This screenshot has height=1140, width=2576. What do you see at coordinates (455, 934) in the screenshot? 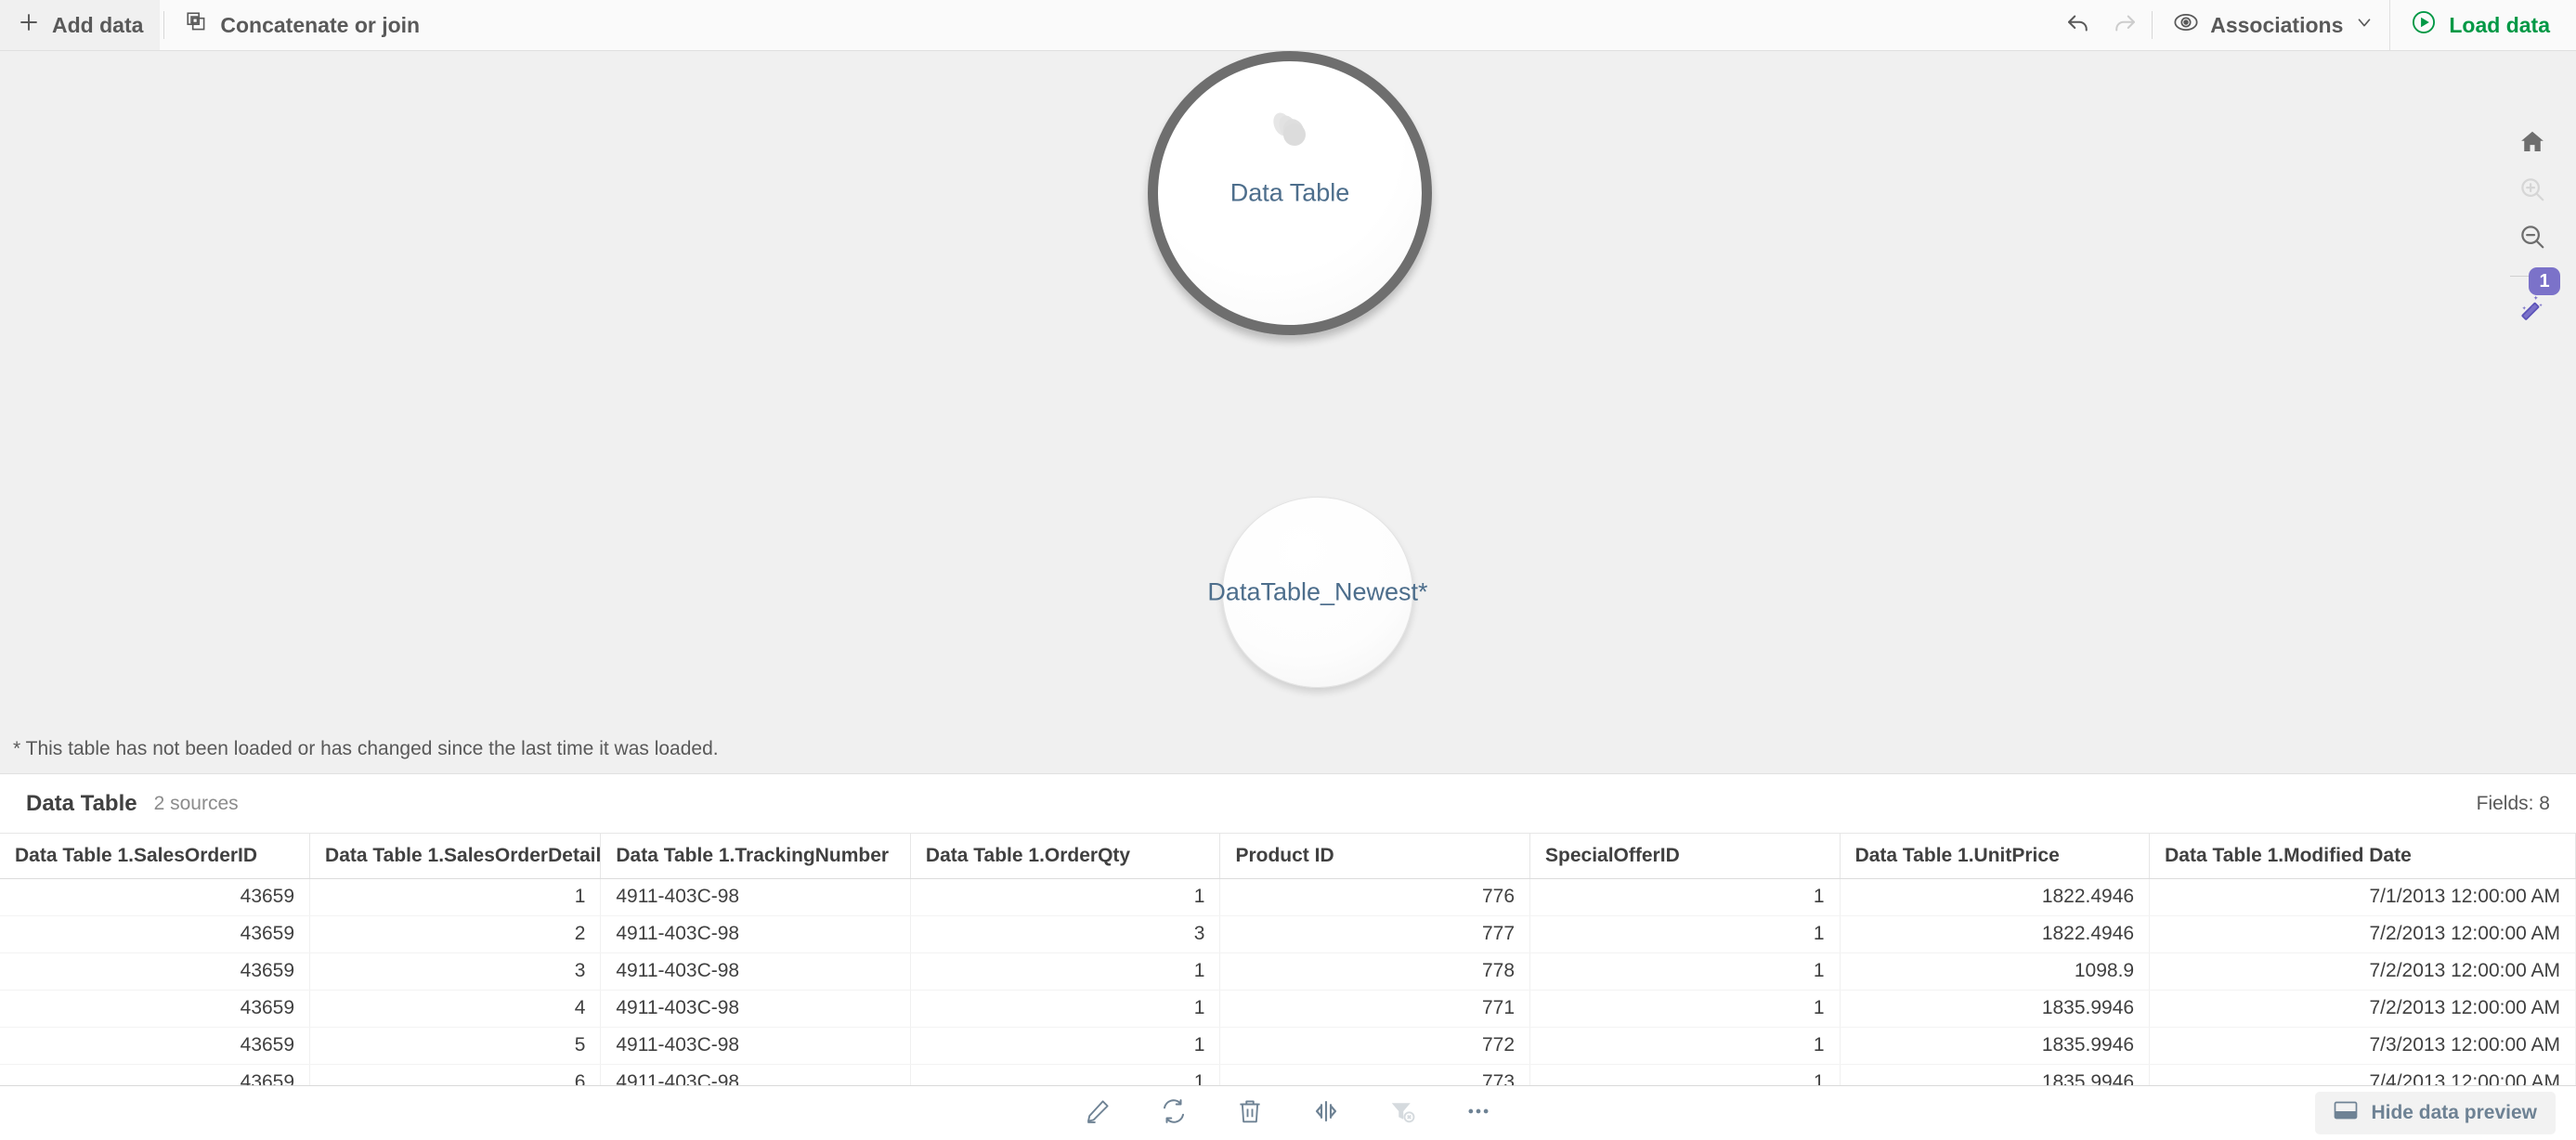
I see `table-cell: 2` at bounding box center [455, 934].